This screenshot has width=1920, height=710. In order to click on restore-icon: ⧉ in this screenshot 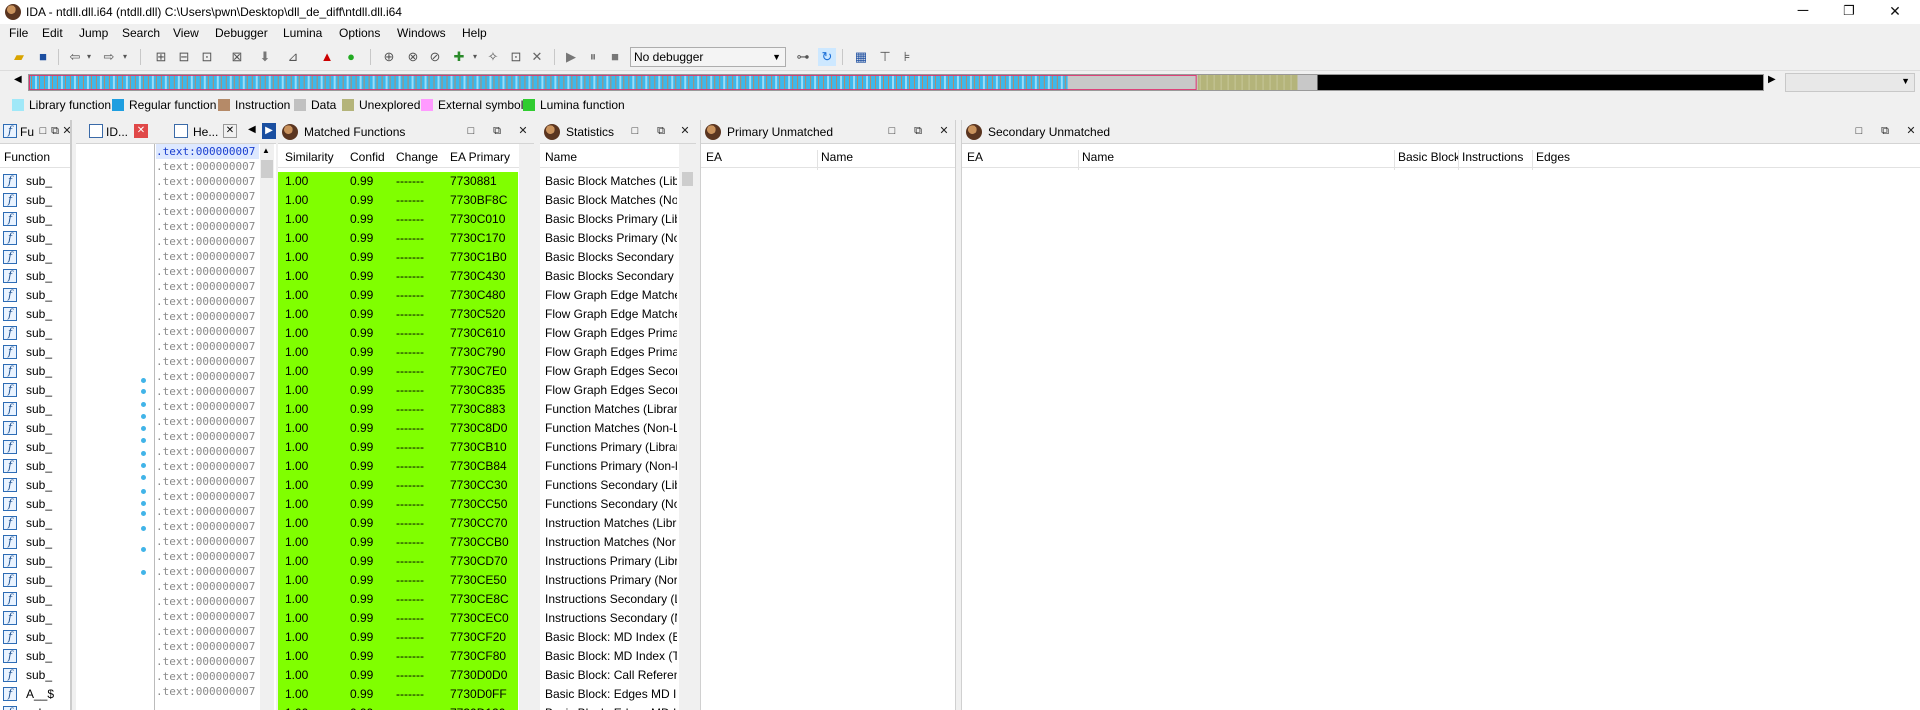, I will do `click(918, 131)`.